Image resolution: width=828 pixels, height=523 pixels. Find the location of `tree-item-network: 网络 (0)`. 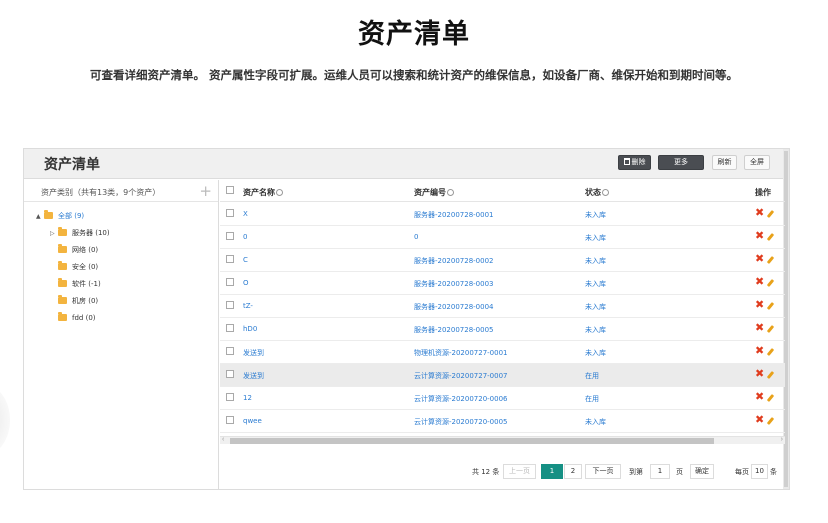

tree-item-network: 网络 (0) is located at coordinates (78, 250).